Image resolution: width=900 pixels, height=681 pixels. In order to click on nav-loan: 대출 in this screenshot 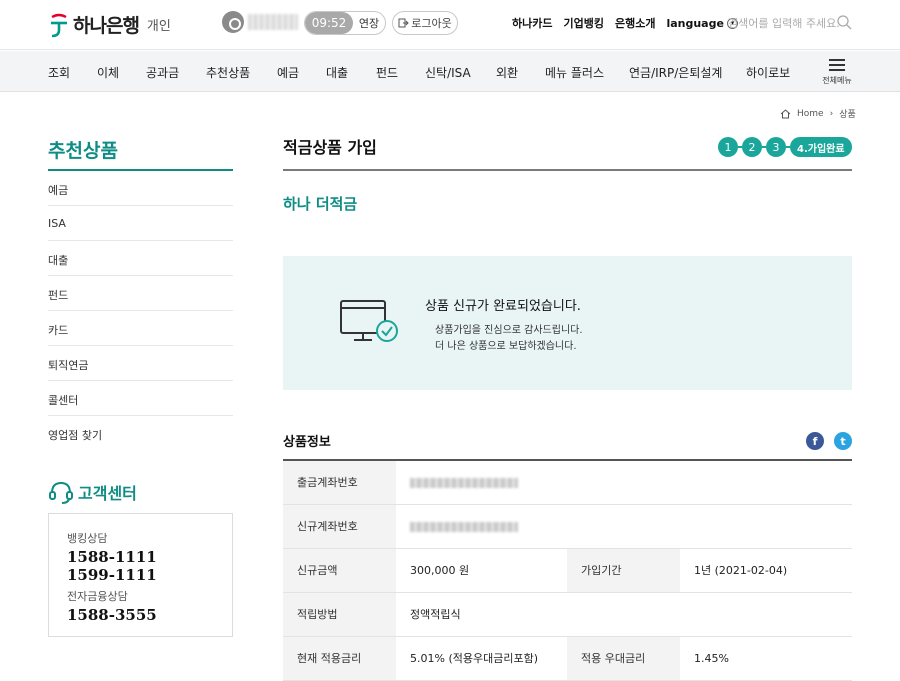, I will do `click(337, 72)`.